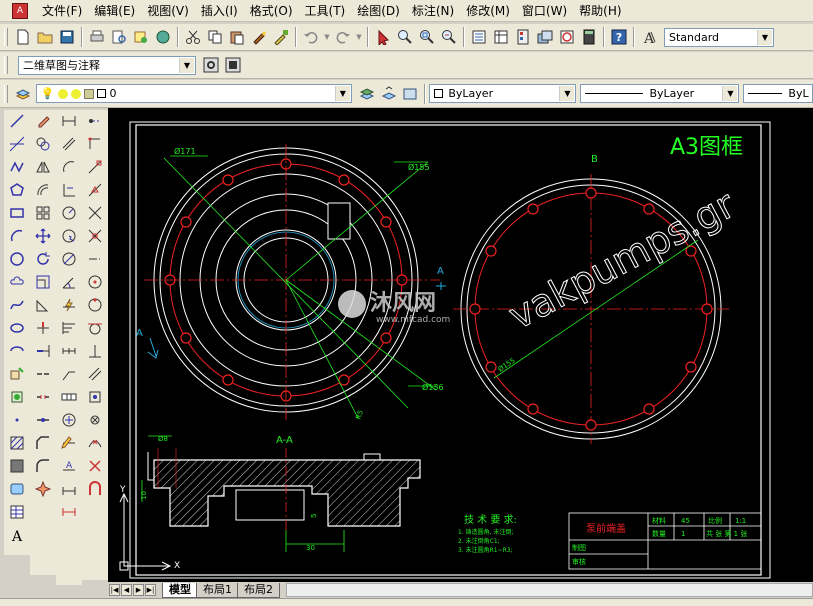  Describe the element at coordinates (17, 328) in the screenshot. I see `ellipse-icon` at that location.